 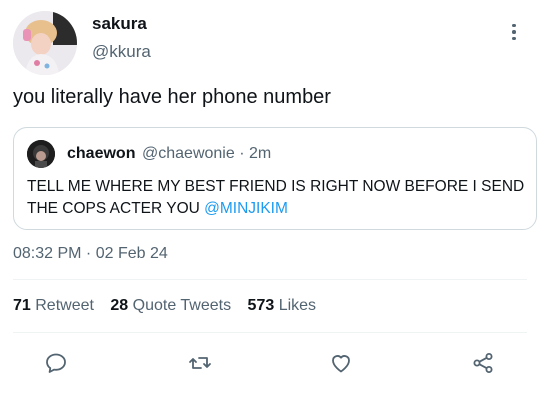 I want to click on reply-icon, so click(x=56, y=363).